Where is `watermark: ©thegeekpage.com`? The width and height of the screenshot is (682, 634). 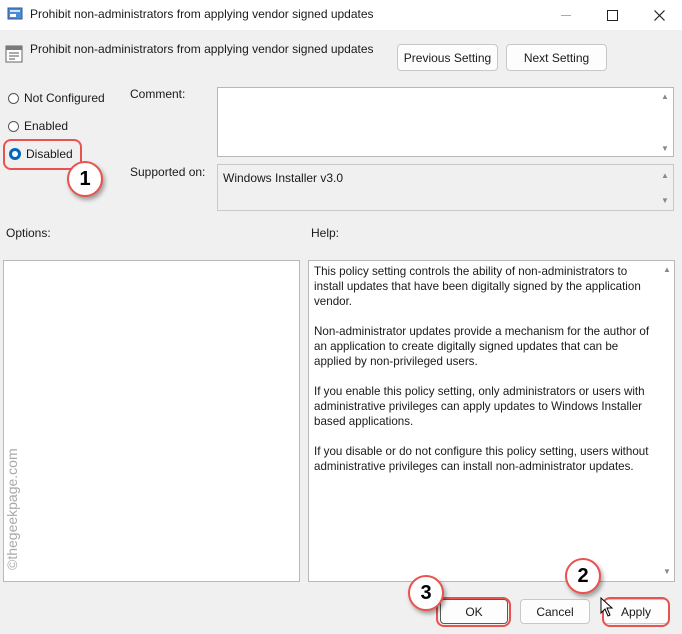 watermark: ©thegeekpage.com is located at coordinates (12, 509).